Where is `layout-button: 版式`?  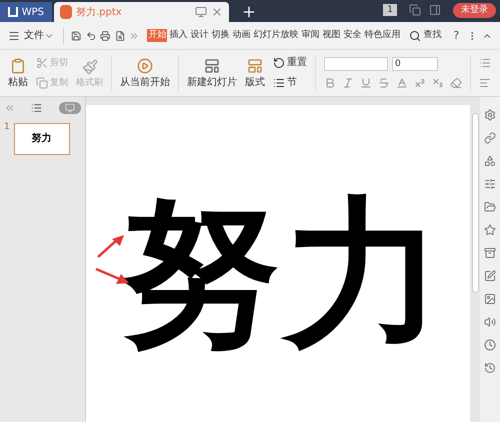 layout-button: 版式 is located at coordinates (255, 73).